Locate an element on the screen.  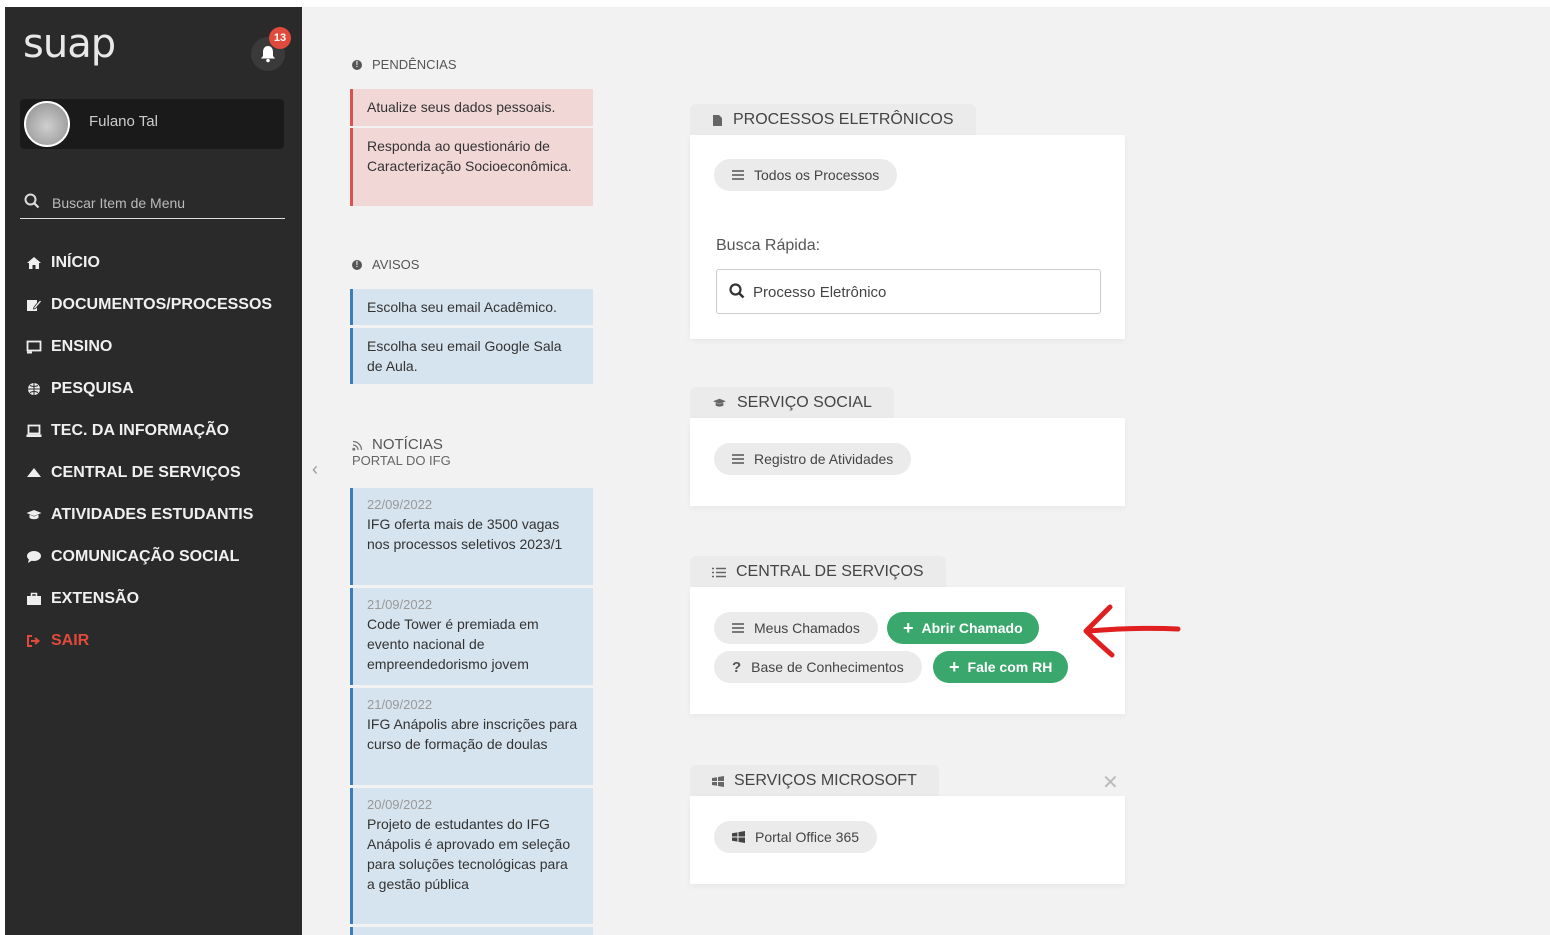
annotation-arrow-icon is located at coordinates (1132, 631).